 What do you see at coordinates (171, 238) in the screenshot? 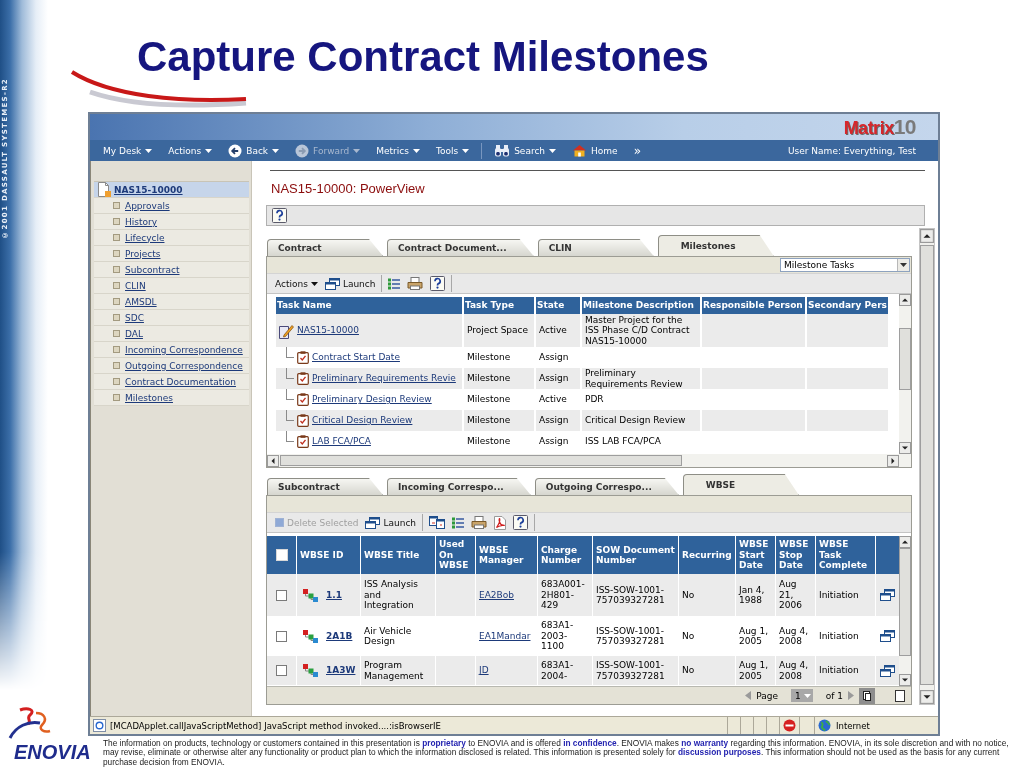
I see `sidebar-item: Lifecycle` at bounding box center [171, 238].